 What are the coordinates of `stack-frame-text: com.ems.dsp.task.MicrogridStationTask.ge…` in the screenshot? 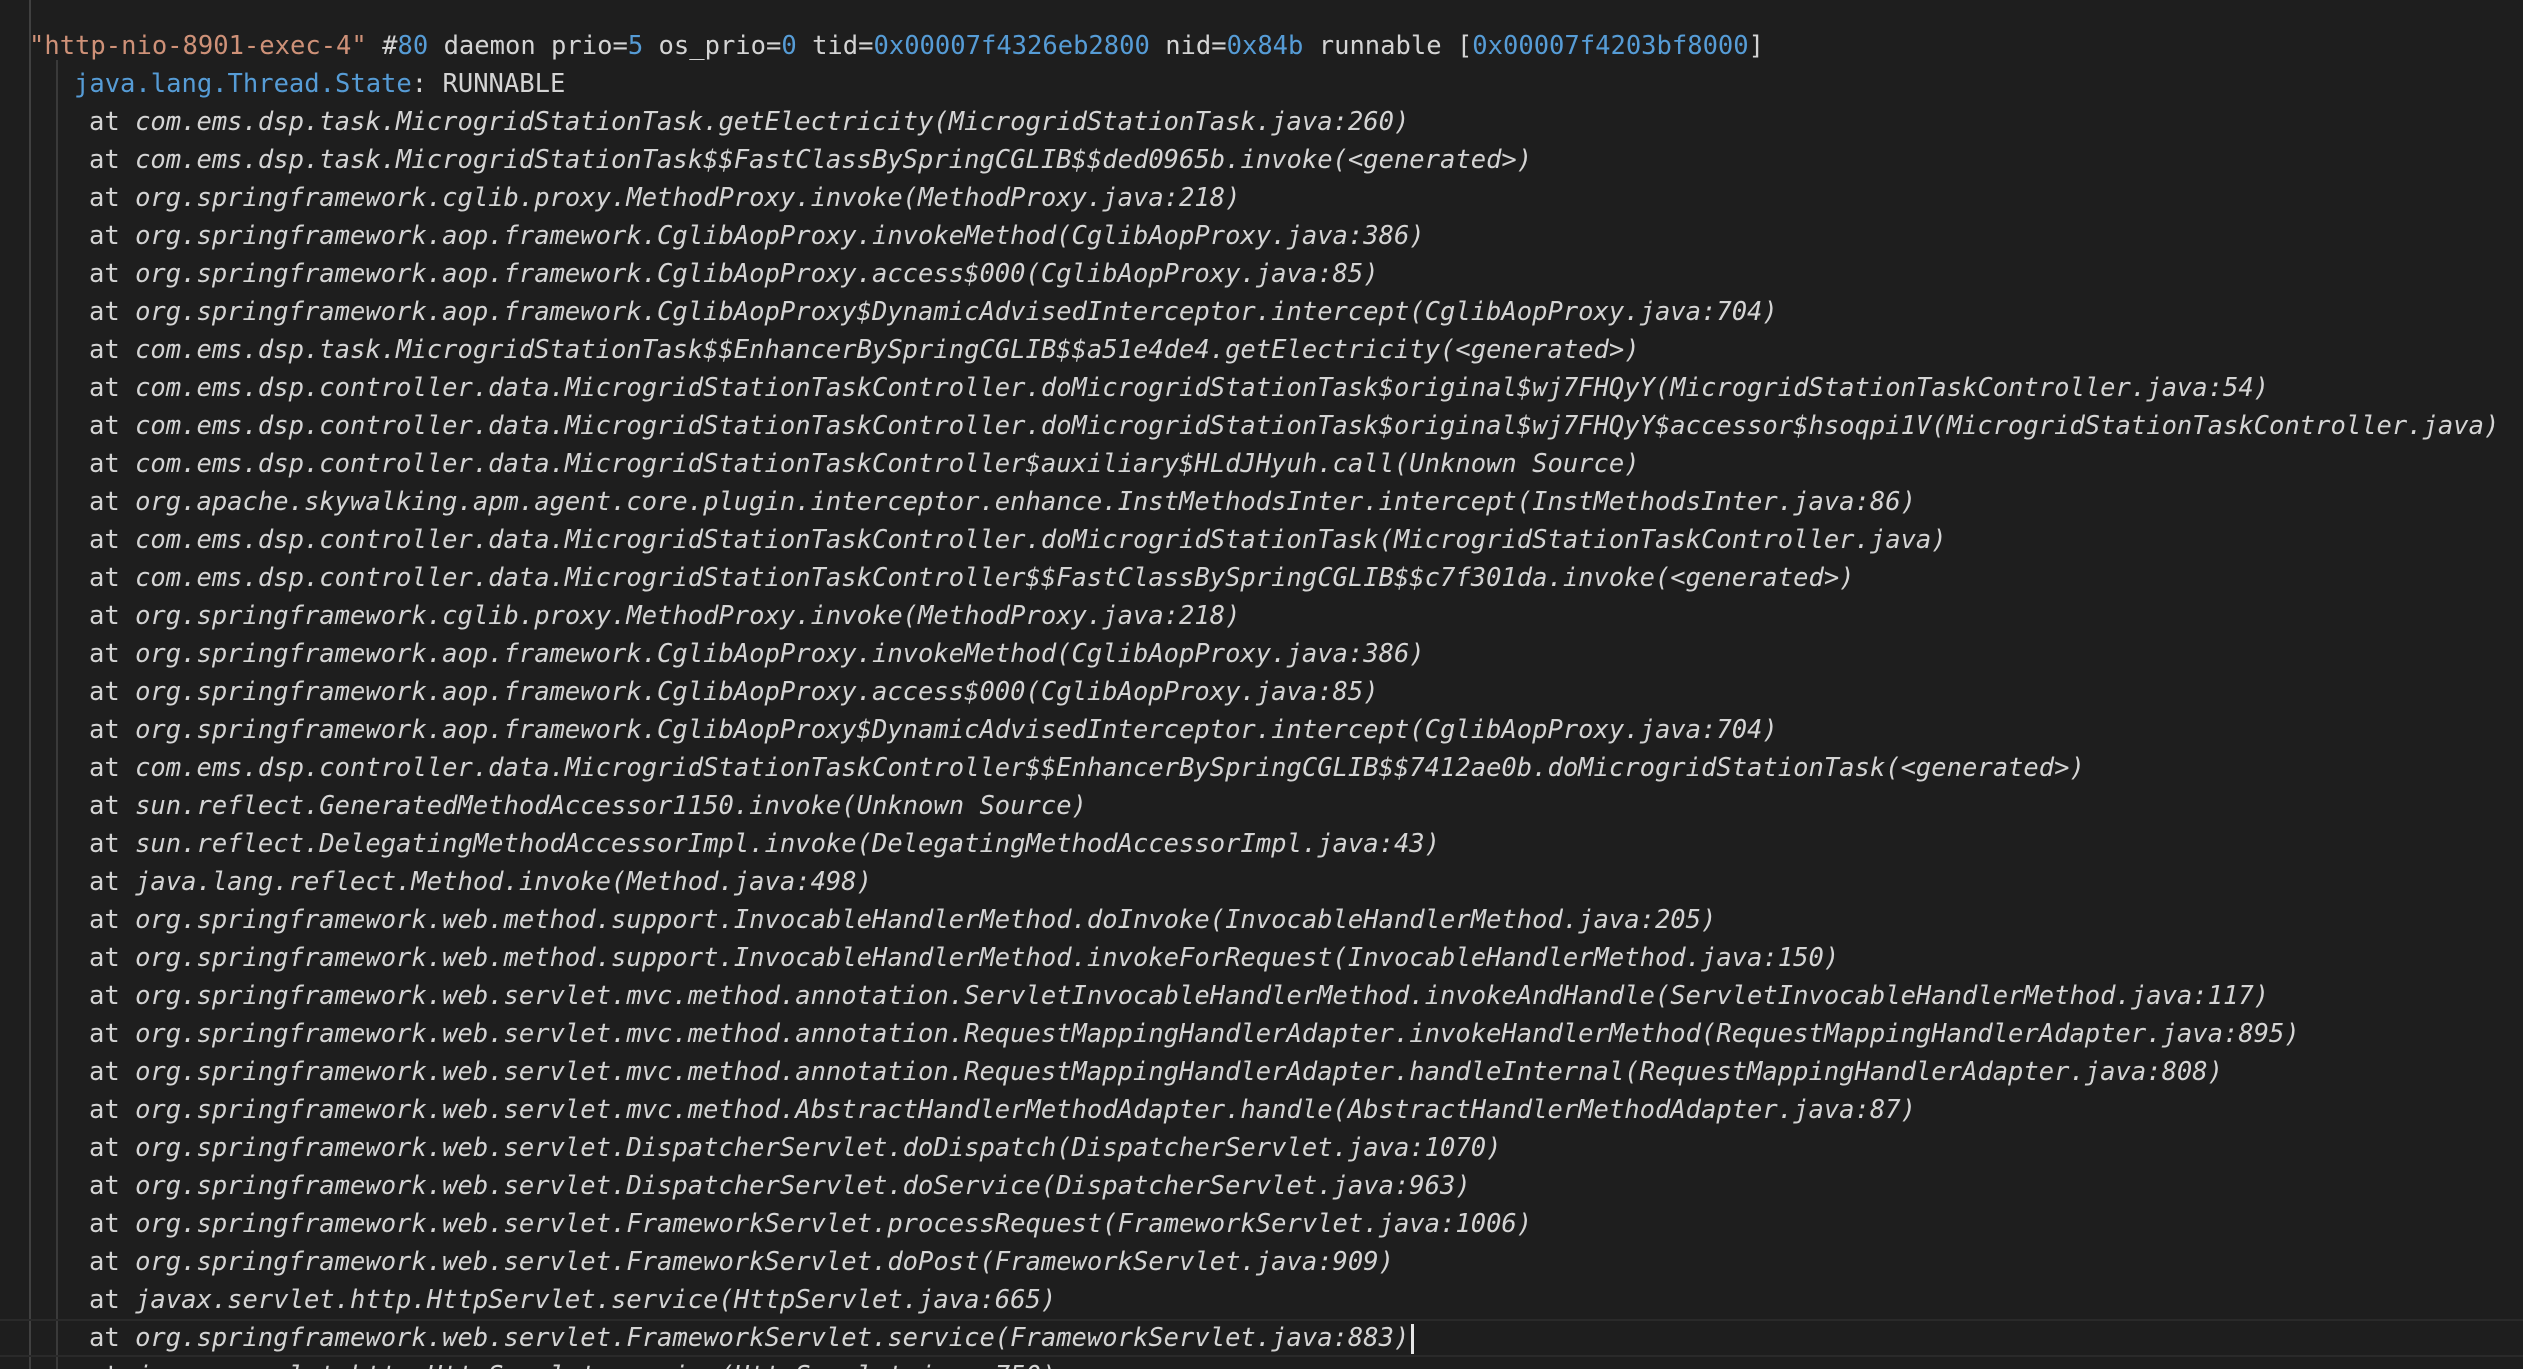 It's located at (772, 122).